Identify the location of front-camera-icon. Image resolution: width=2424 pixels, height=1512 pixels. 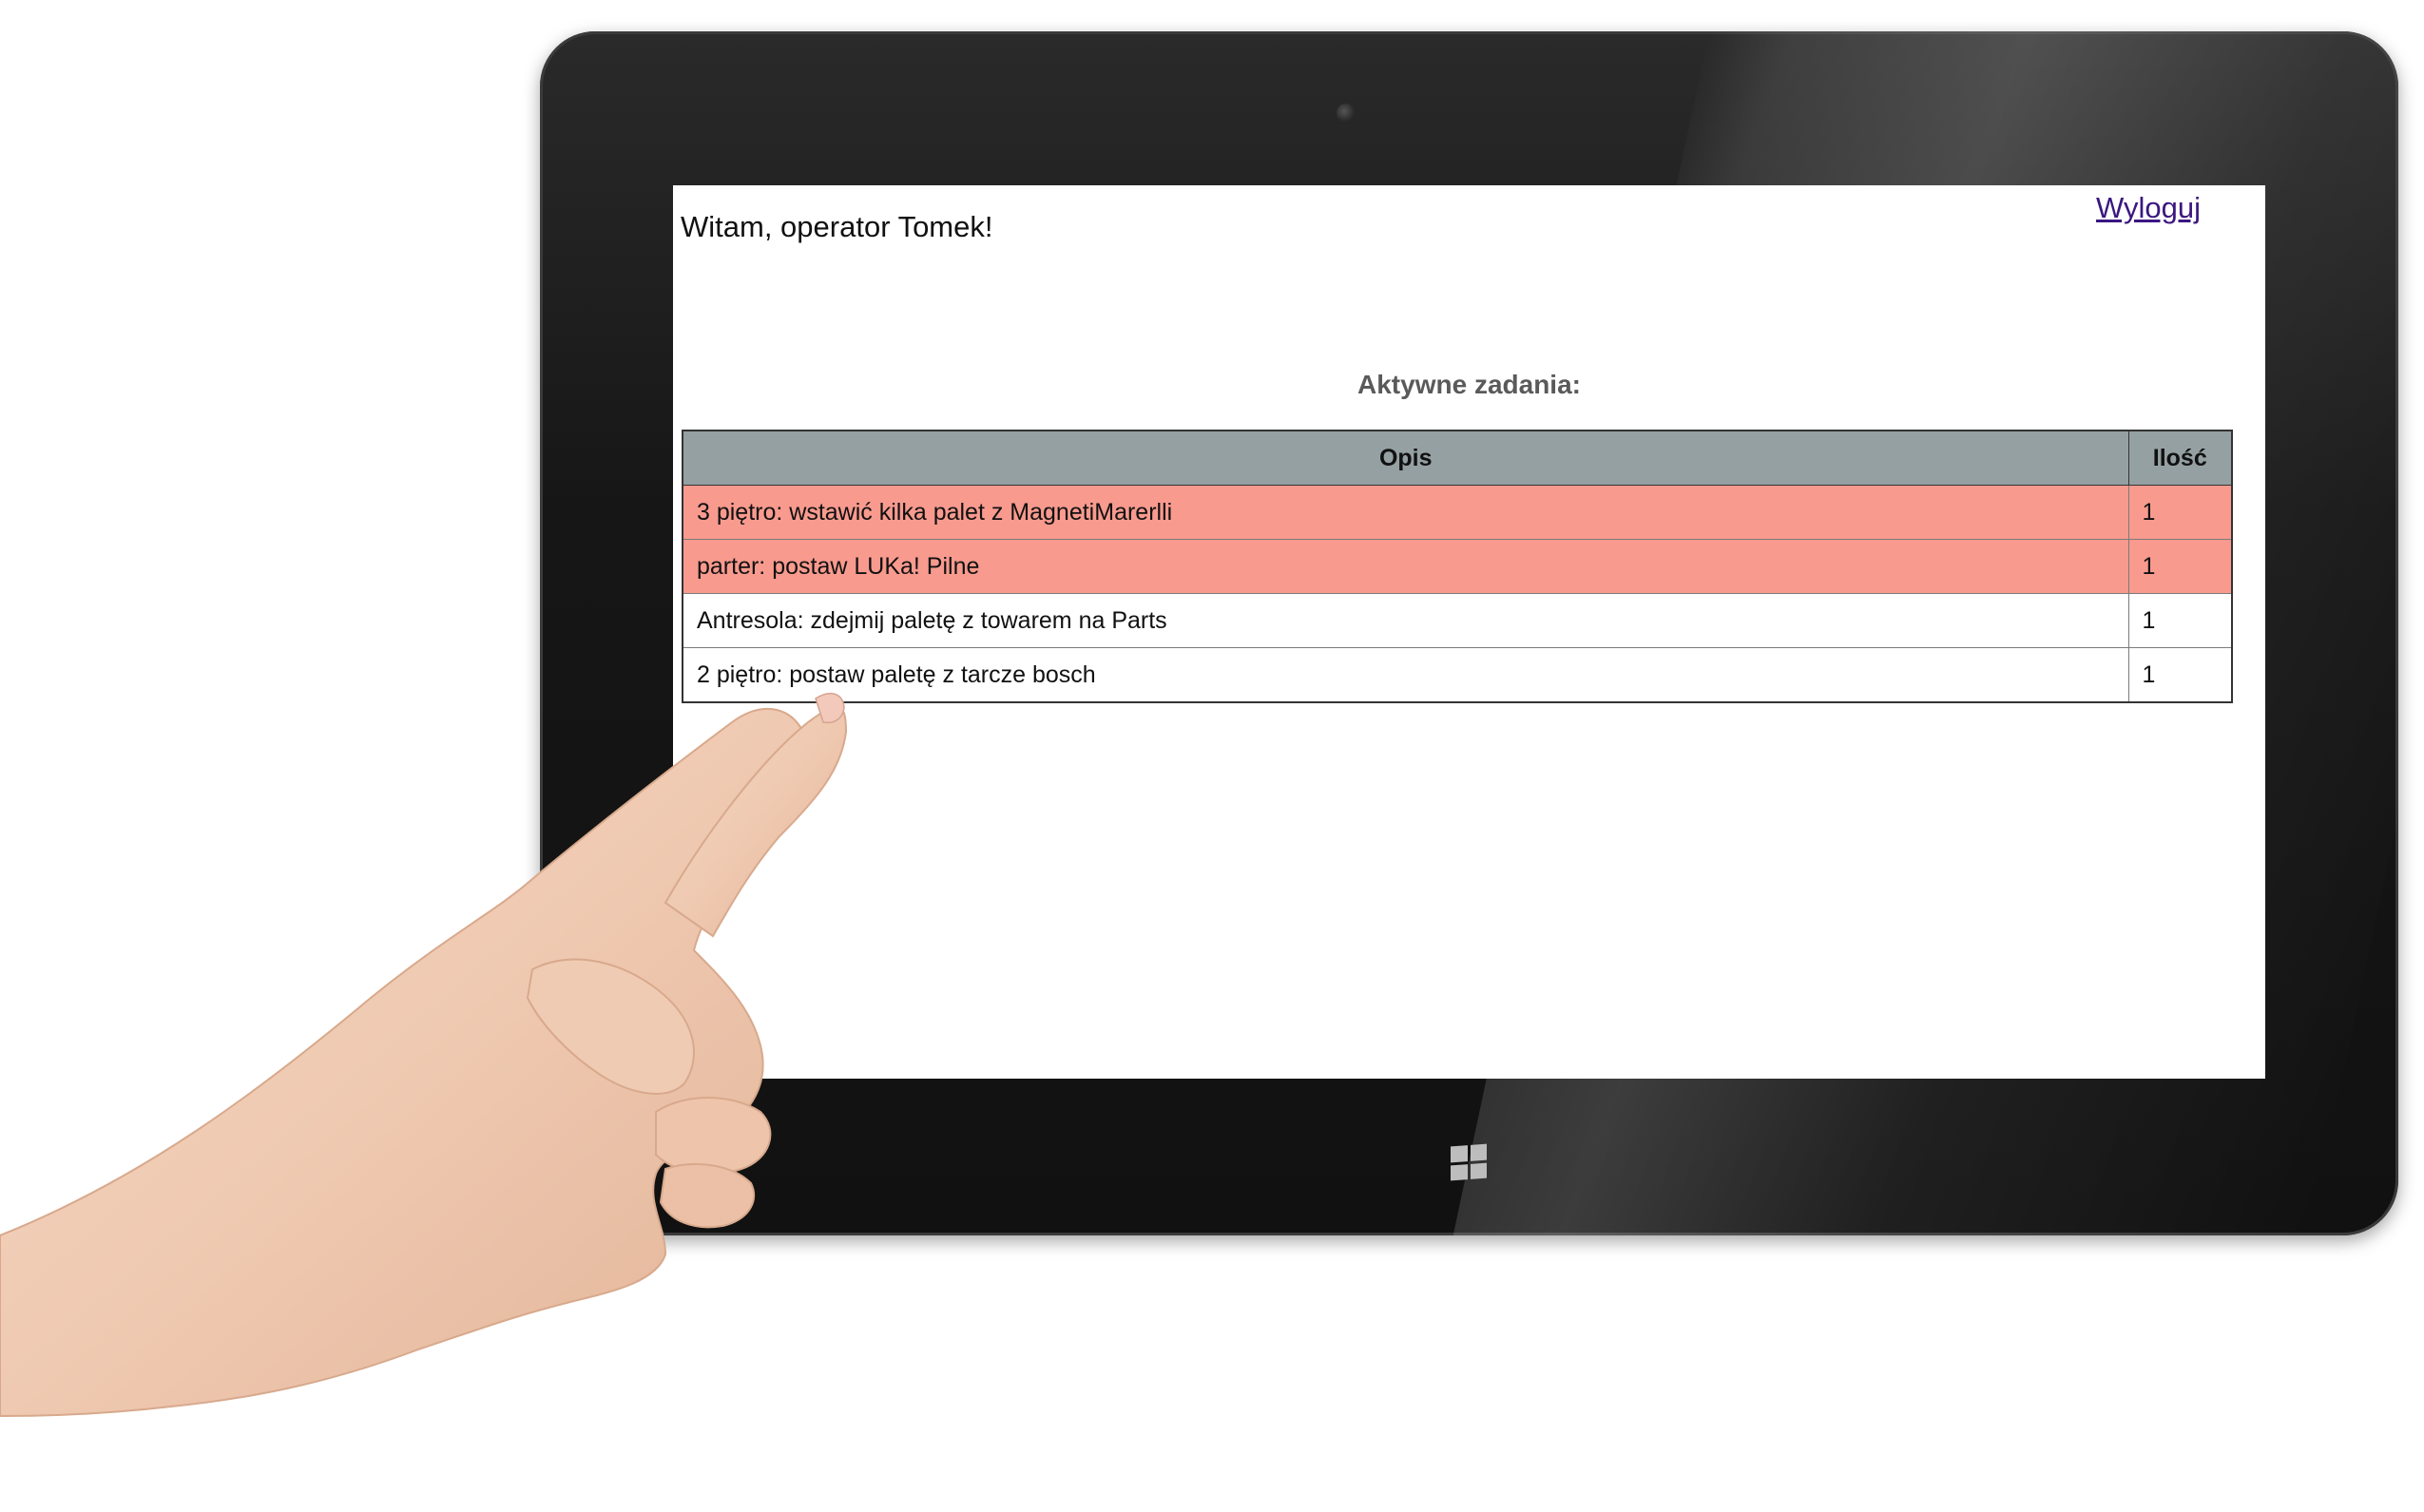
(1346, 113).